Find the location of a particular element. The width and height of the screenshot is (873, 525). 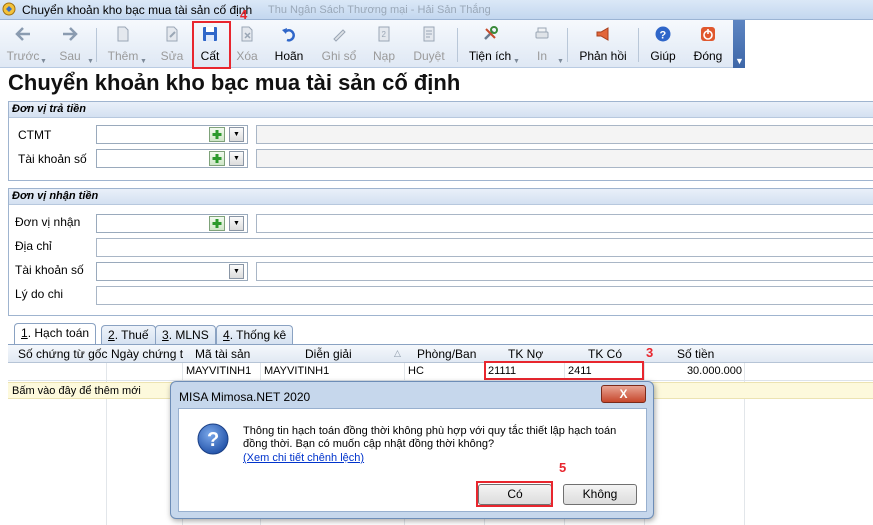

new-document-icon is located at coordinates (123, 34).